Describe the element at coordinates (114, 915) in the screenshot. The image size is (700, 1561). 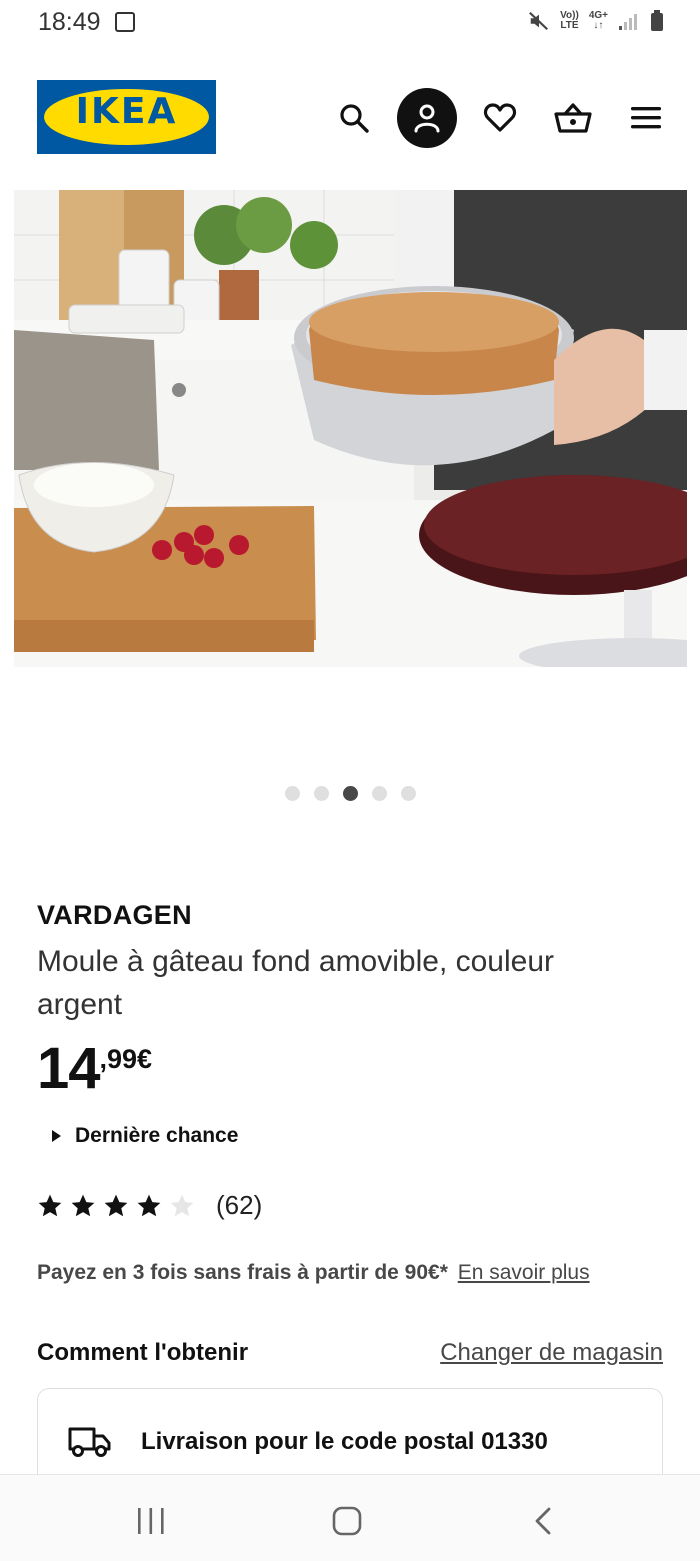
I see `product-brand: VARDAGEN` at that location.